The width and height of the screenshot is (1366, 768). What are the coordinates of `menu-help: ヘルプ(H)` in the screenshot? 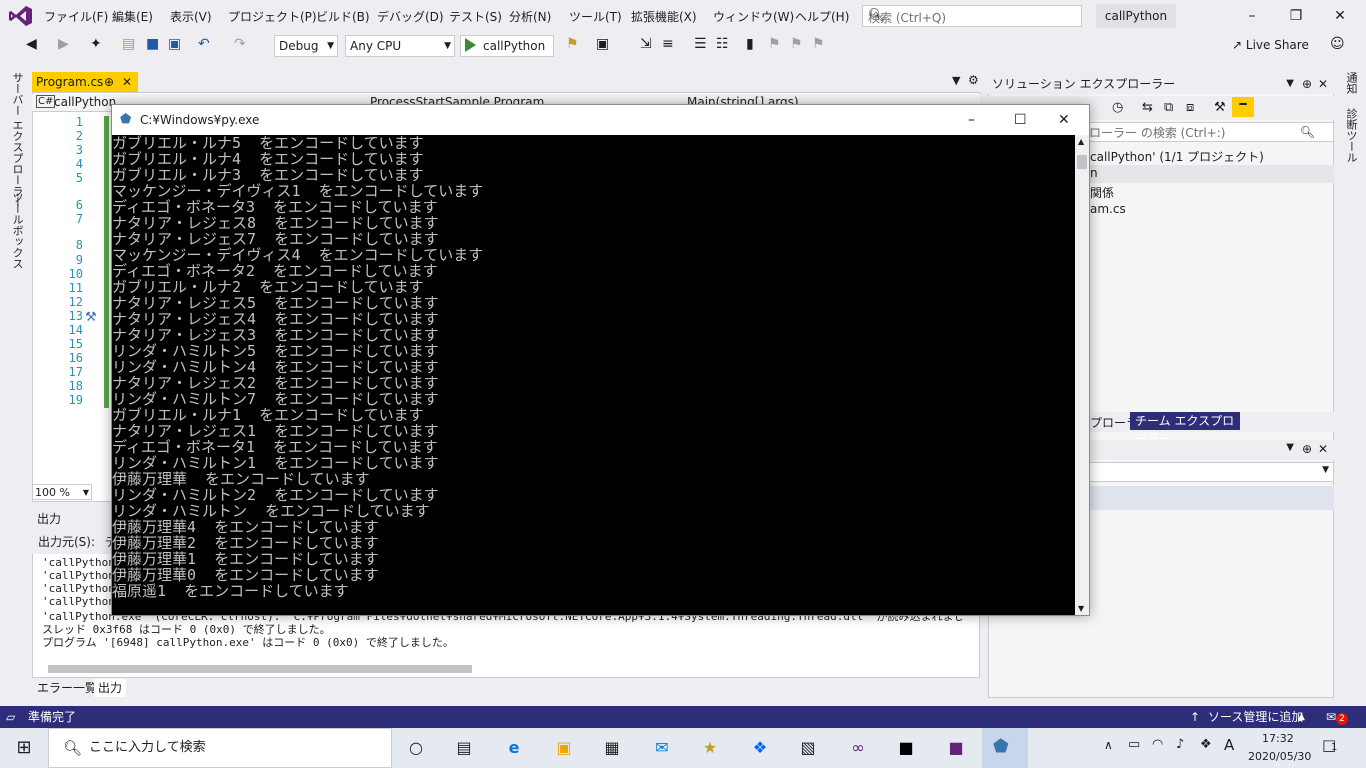 It's located at (822, 16).